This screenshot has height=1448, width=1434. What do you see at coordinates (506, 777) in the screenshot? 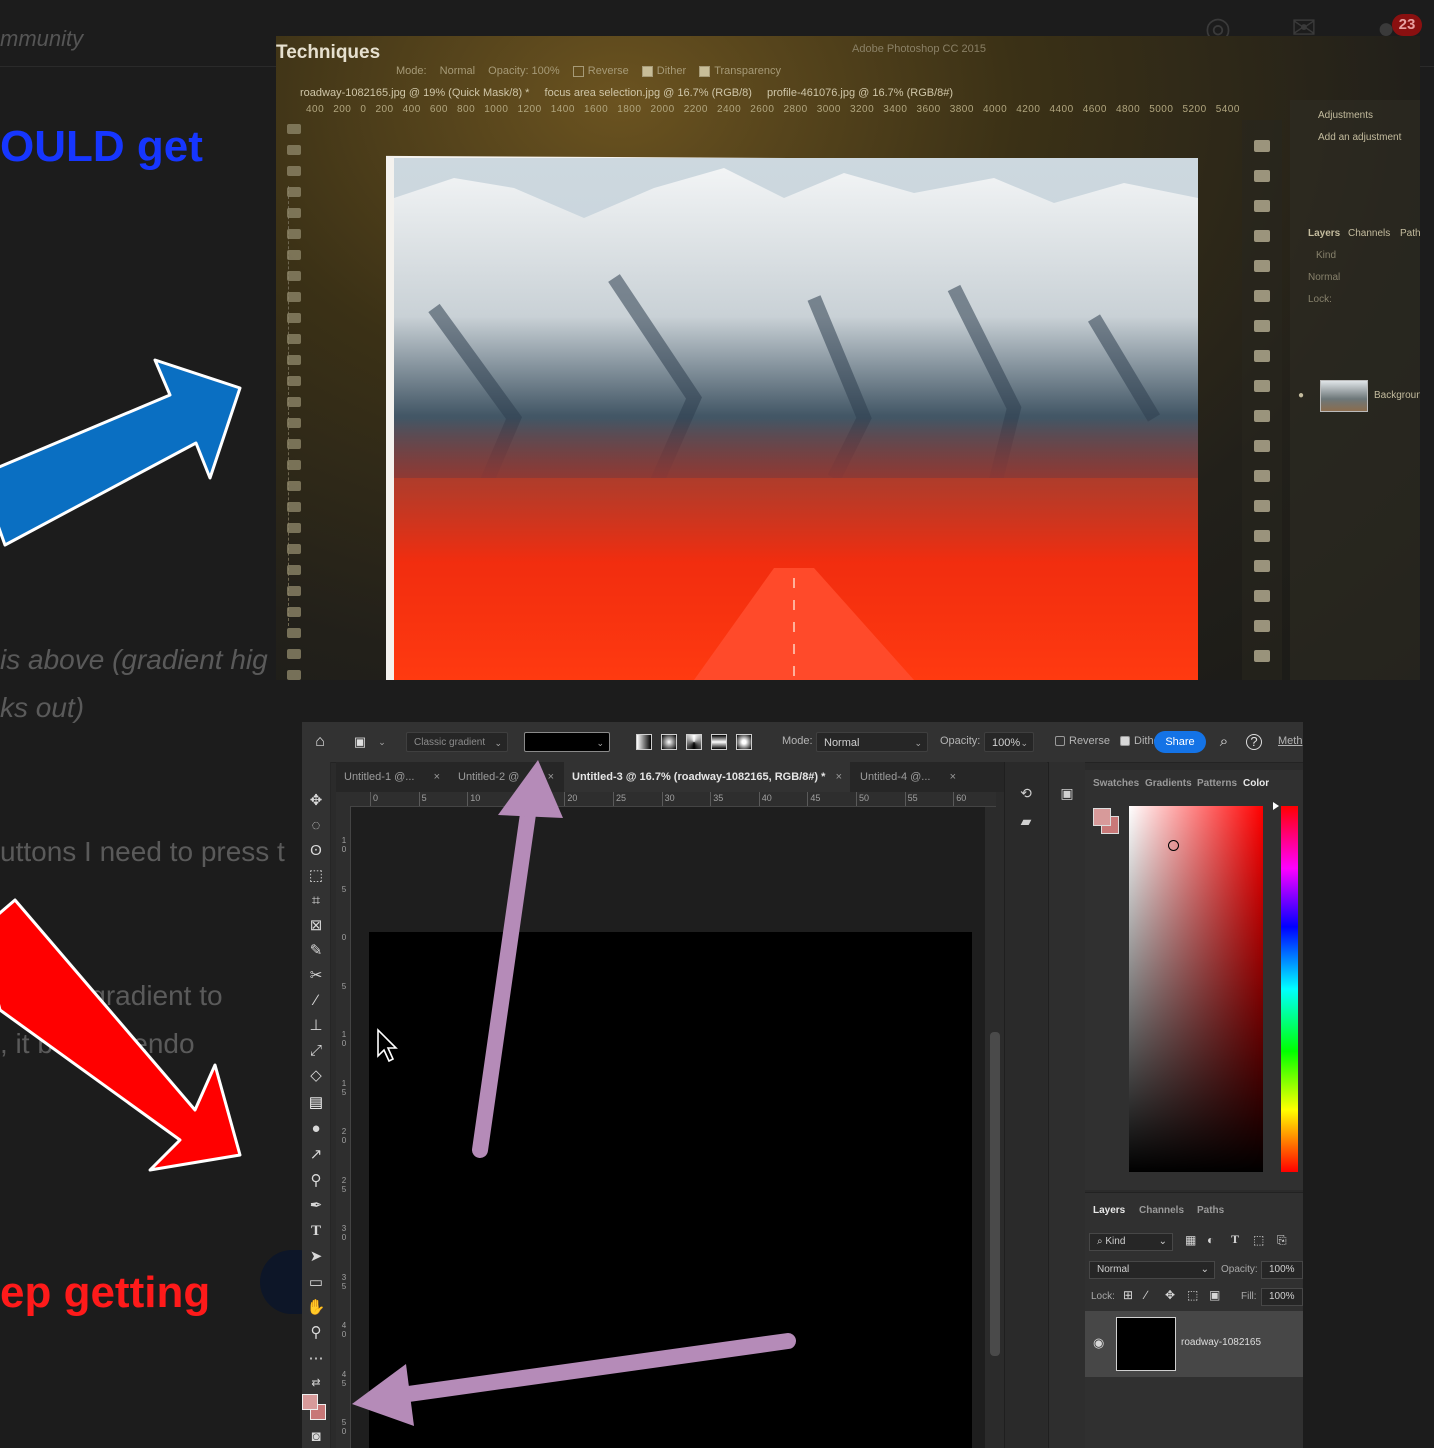
I see `tab-untitled-2: Untitled-2 @ ×` at bounding box center [506, 777].